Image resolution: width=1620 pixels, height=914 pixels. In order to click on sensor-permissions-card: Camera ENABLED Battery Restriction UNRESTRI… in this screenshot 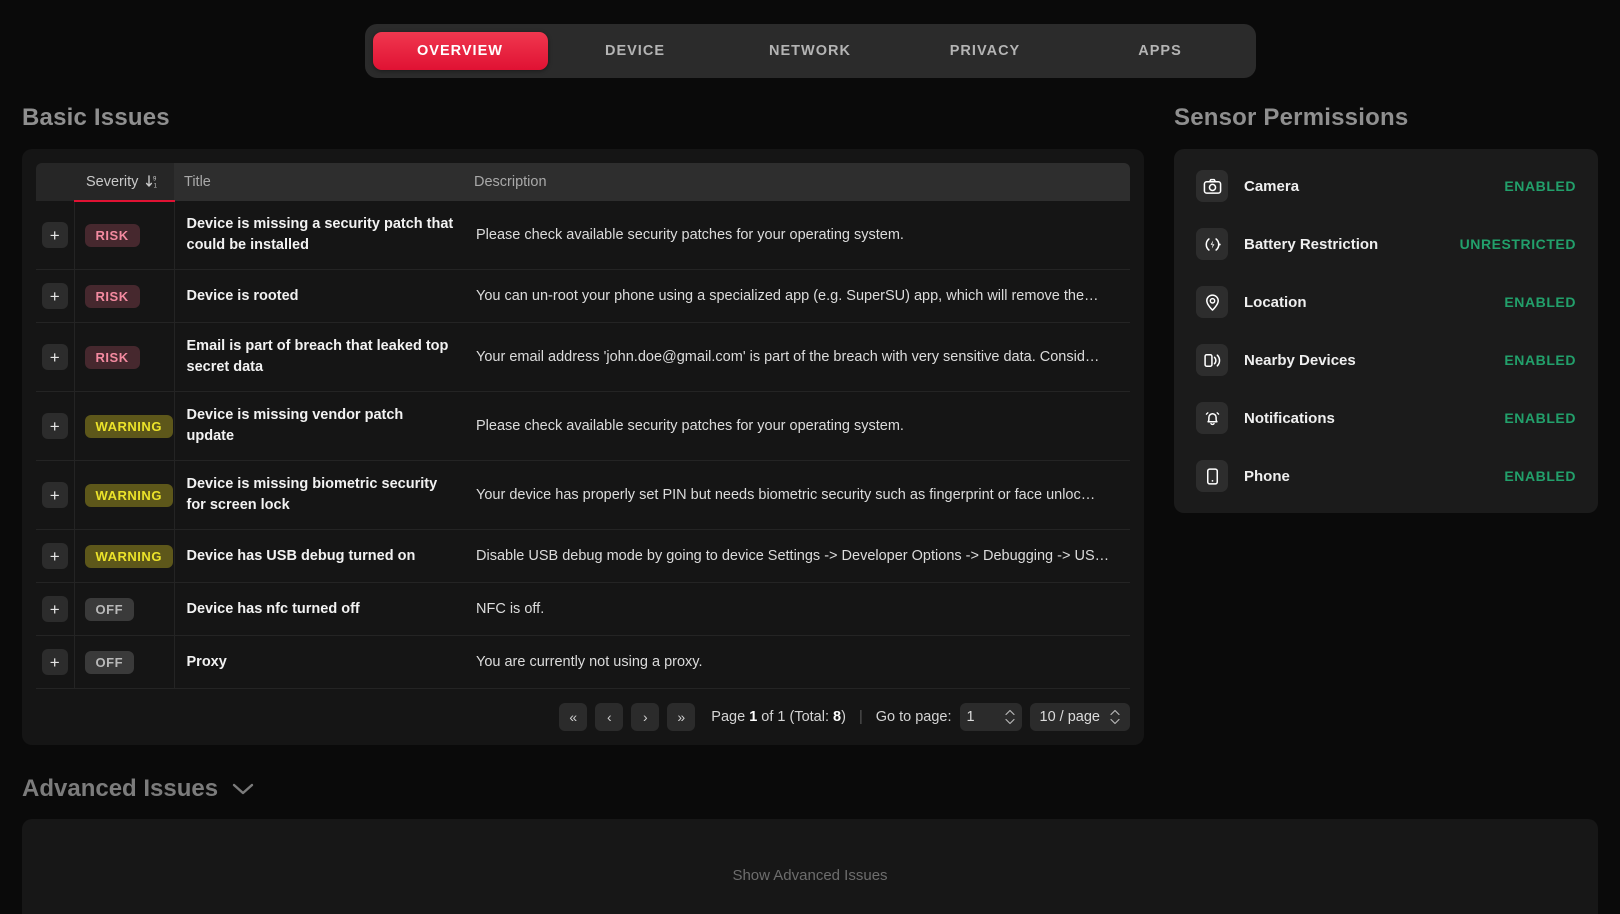, I will do `click(1386, 331)`.